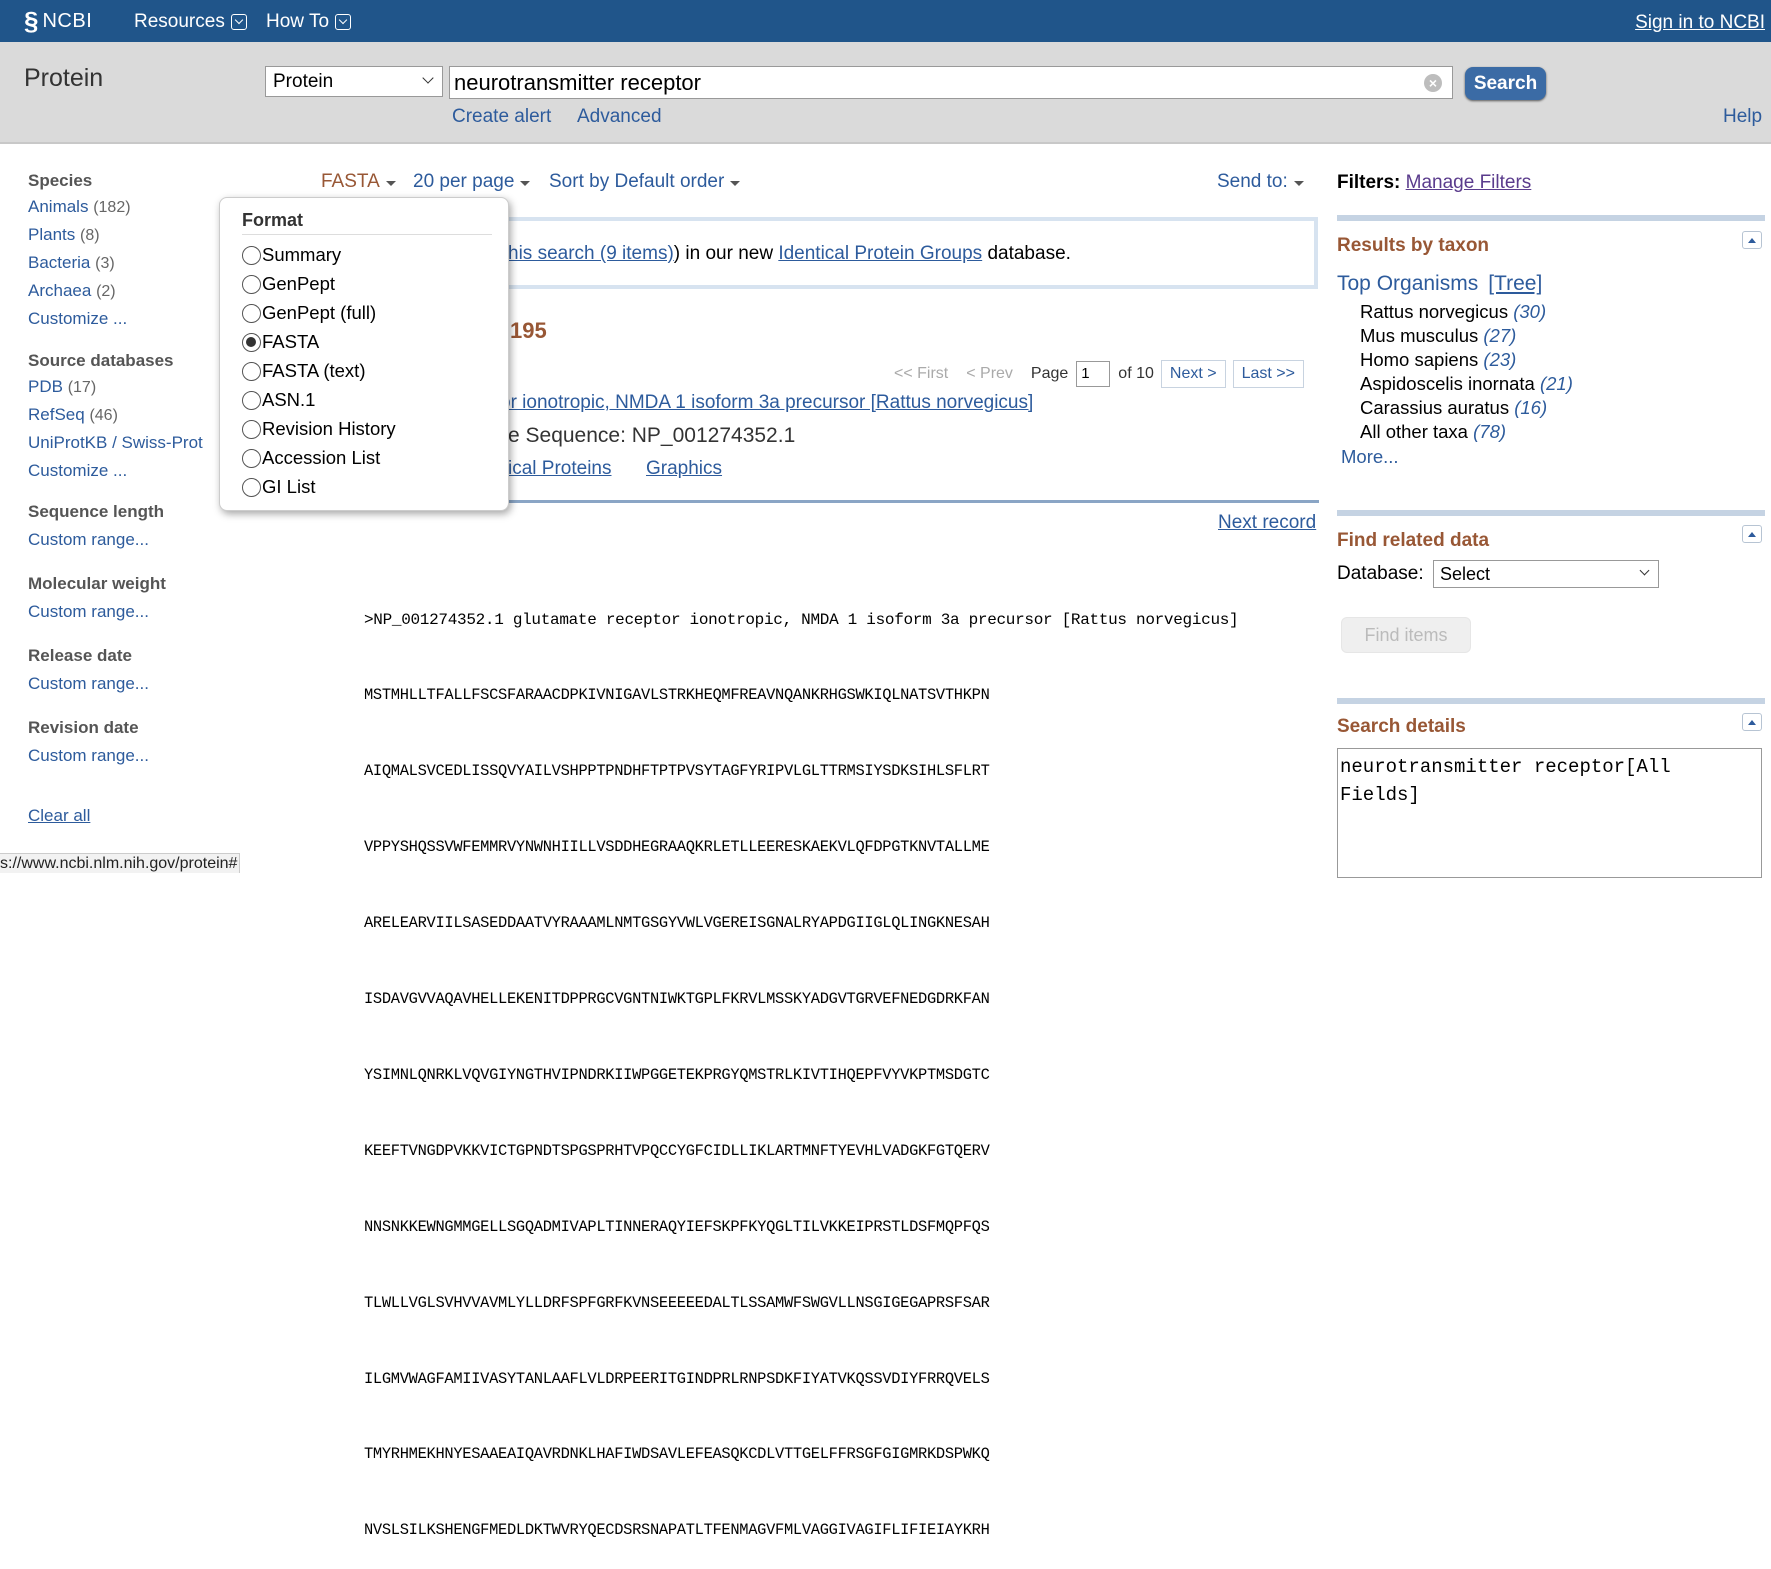  Describe the element at coordinates (1414, 431) in the screenshot. I see `organism-name: All other taxa` at that location.